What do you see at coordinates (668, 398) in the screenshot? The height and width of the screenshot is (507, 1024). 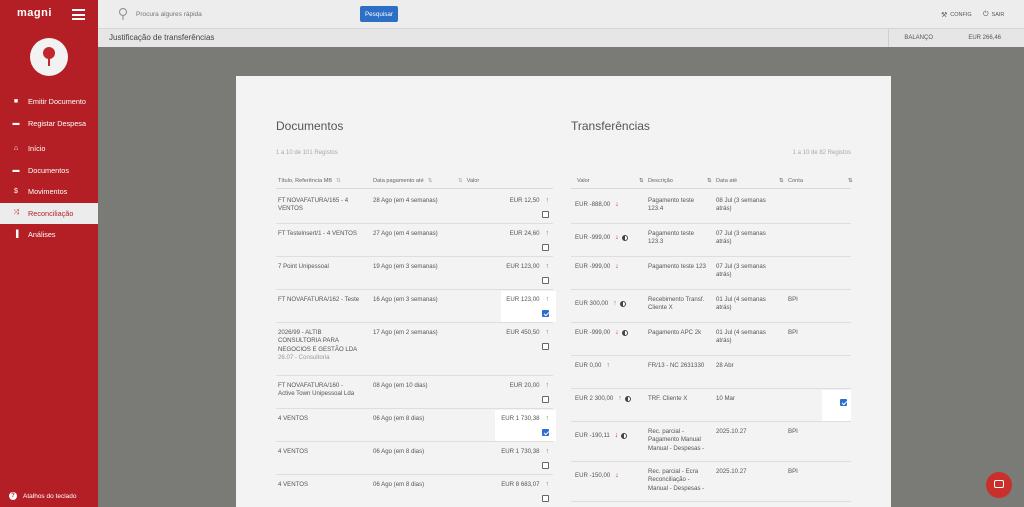 I see `description-line: TRF. Cliente X` at bounding box center [668, 398].